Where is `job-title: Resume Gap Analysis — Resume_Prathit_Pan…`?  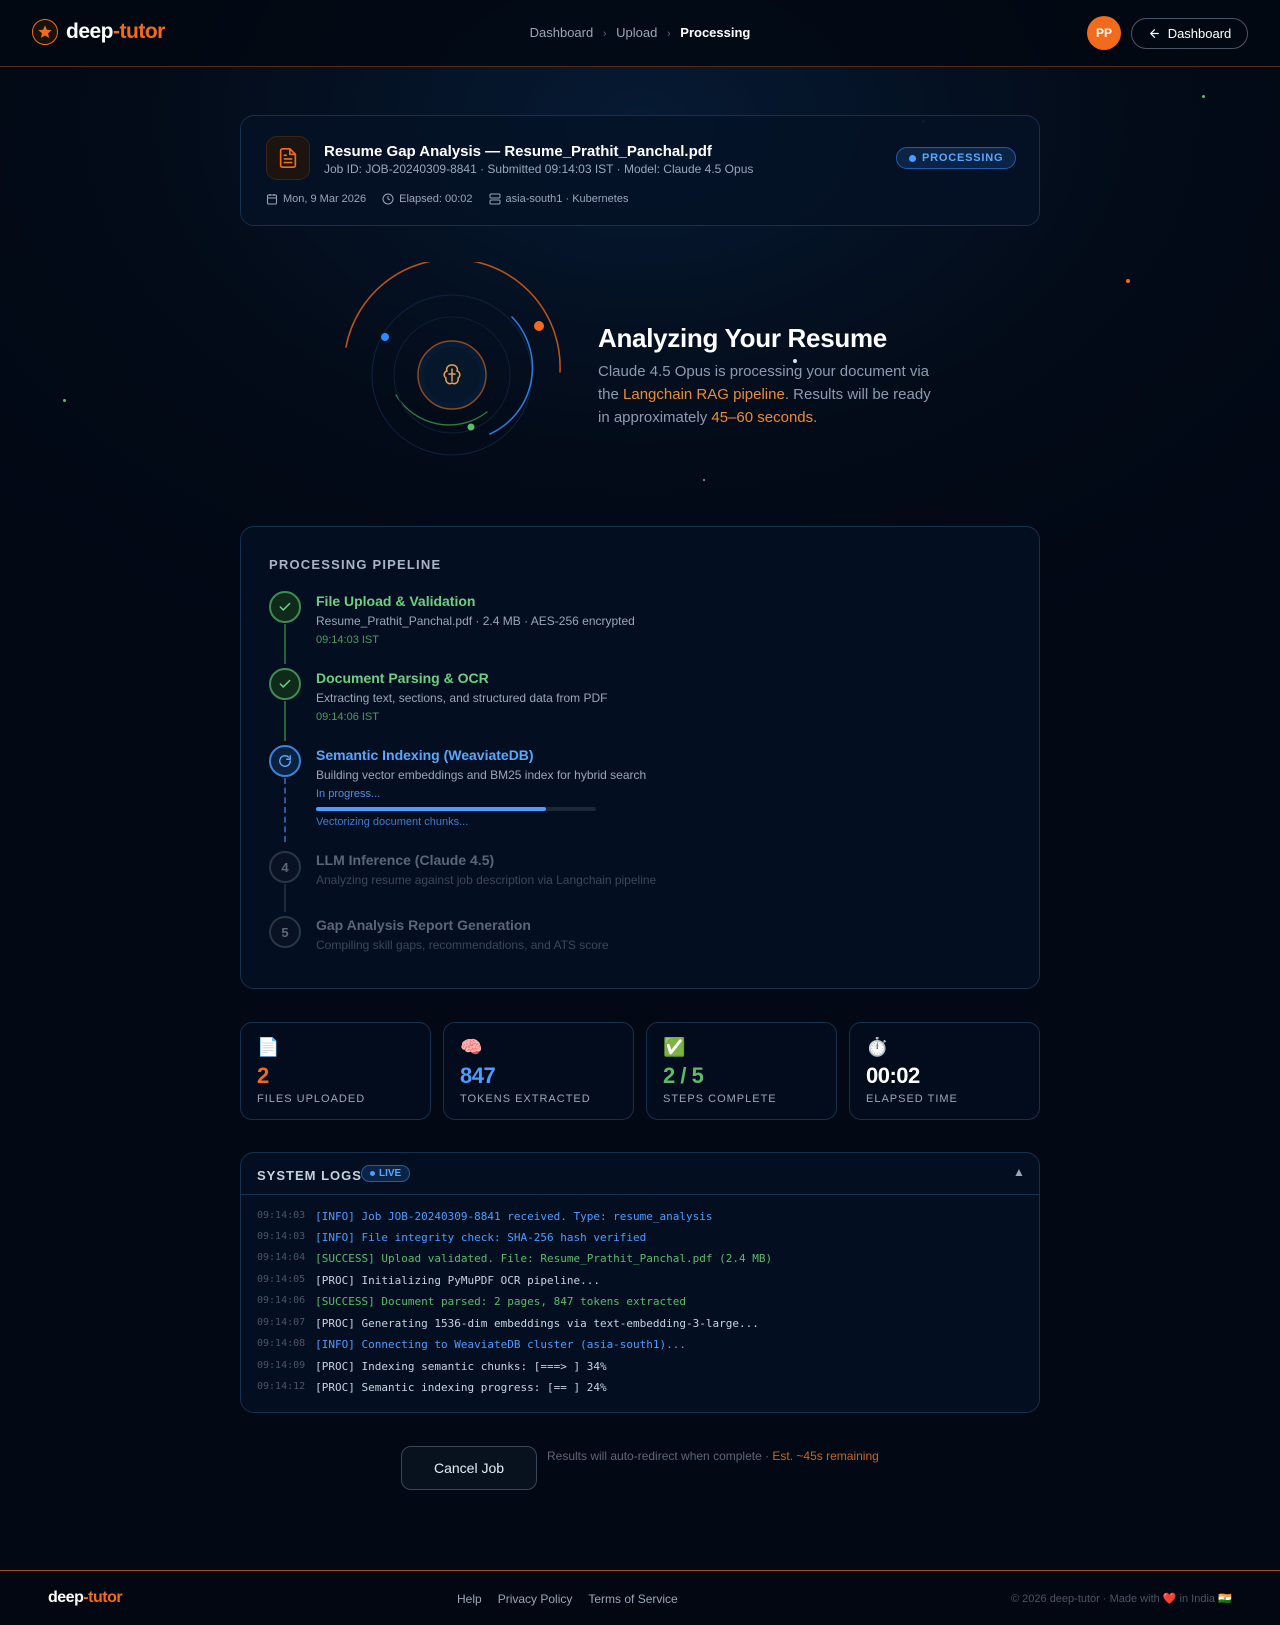
job-title: Resume Gap Analysis — Resume_Prathit_Pan… is located at coordinates (518, 151).